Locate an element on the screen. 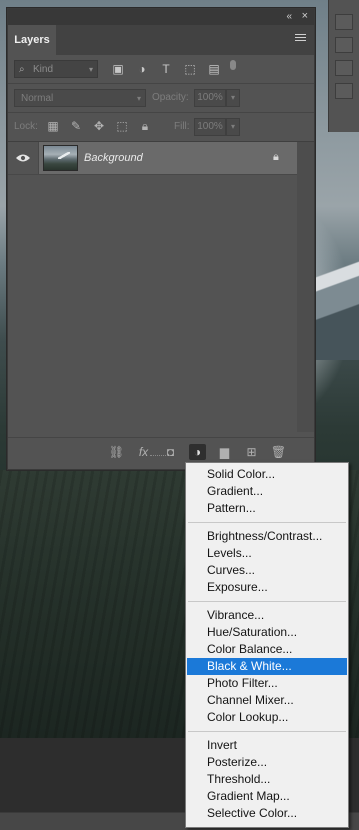 Image resolution: width=359 pixels, height=830 pixels. smart-object-filter-icon: ▤ is located at coordinates (214, 69).